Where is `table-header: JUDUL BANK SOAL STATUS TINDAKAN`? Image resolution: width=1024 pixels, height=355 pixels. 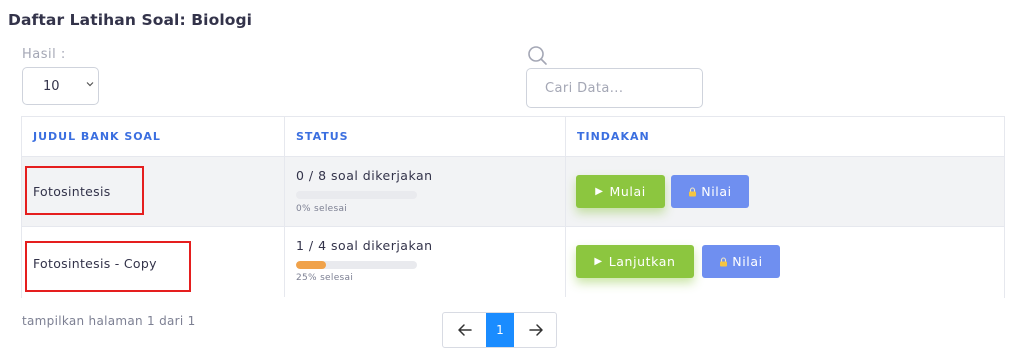
table-header: JUDUL BANK SOAL STATUS TINDAKAN is located at coordinates (513, 137).